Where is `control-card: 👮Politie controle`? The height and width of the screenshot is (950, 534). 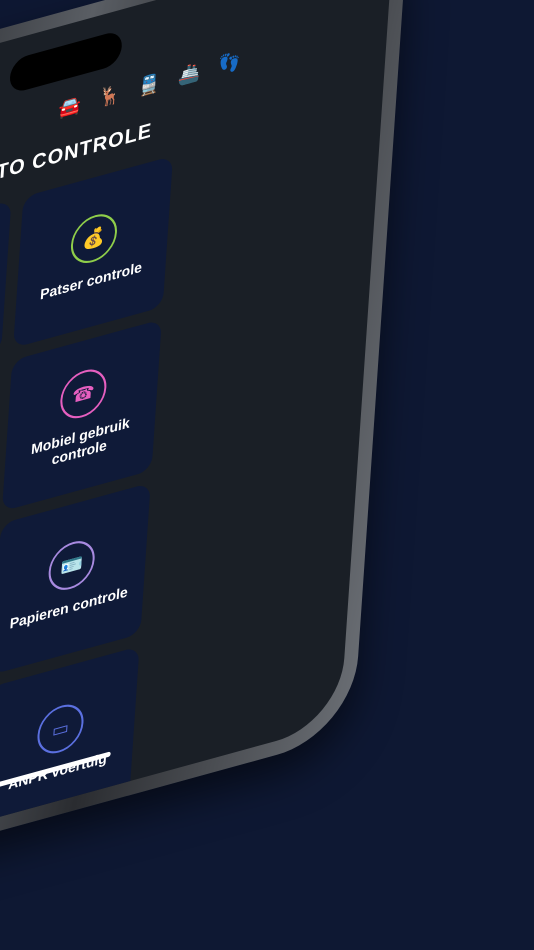
control-card: 👮Politie controle is located at coordinates (6, 296).